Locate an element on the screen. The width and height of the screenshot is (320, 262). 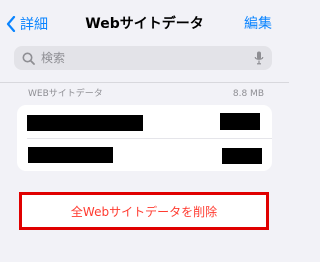
divider is located at coordinates (144, 82).